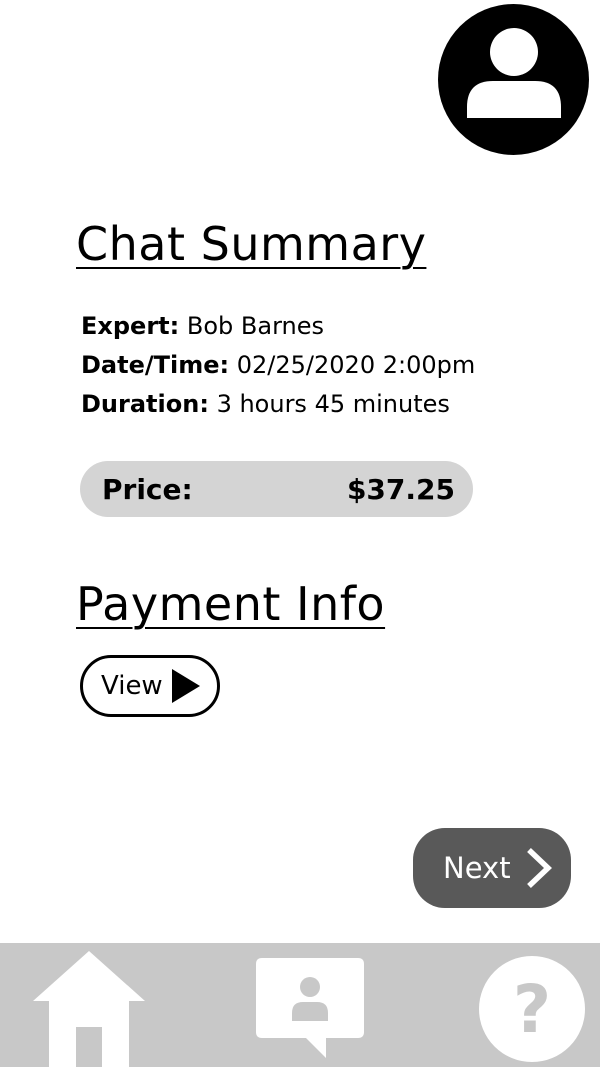 This screenshot has width=600, height=1071. Describe the element at coordinates (145, 404) in the screenshot. I see `duration-label: Duration:` at that location.